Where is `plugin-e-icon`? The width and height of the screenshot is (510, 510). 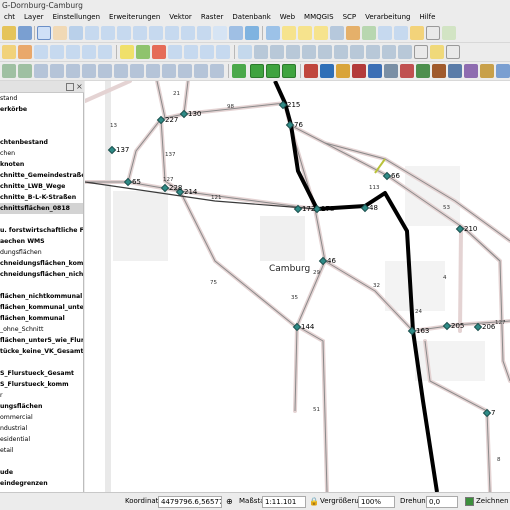
plugin-e-icon is located at coordinates (73, 71).